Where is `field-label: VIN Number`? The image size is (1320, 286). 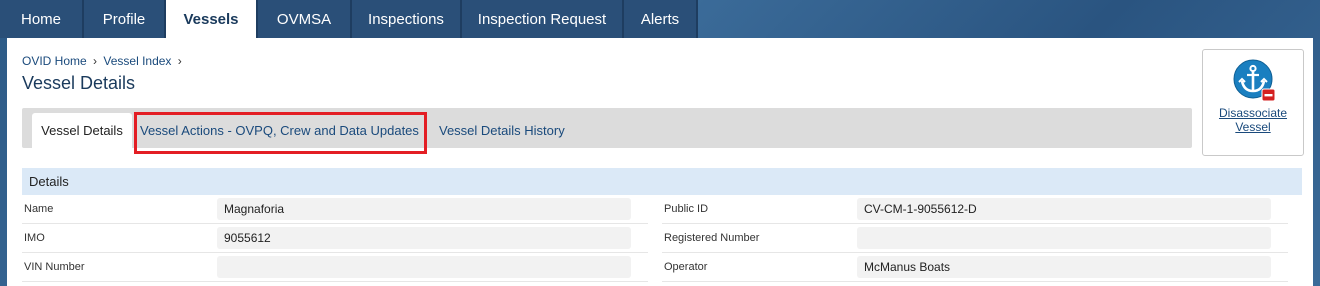
field-label: VIN Number is located at coordinates (54, 267).